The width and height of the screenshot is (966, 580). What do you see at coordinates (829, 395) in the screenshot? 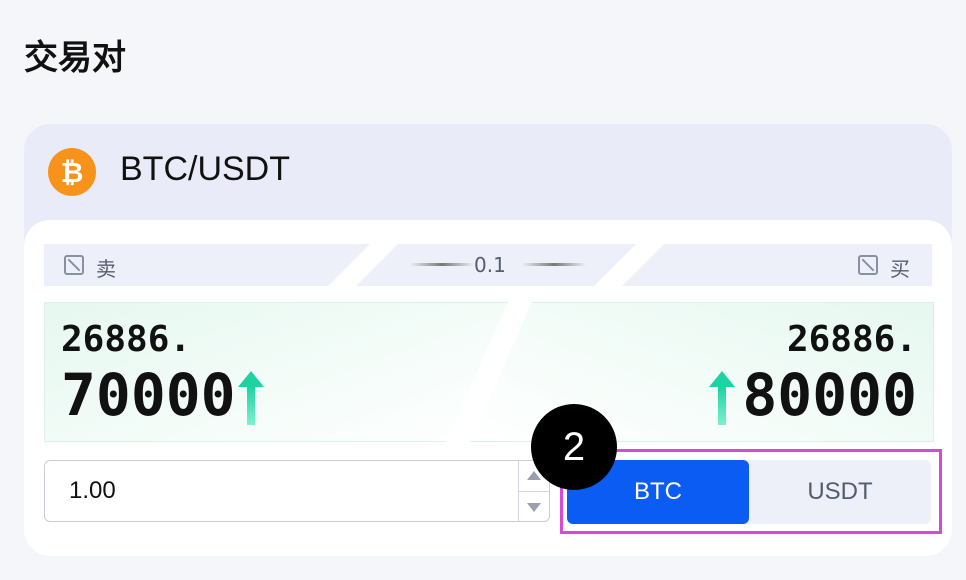
I see `buy-price-main: 80000` at bounding box center [829, 395].